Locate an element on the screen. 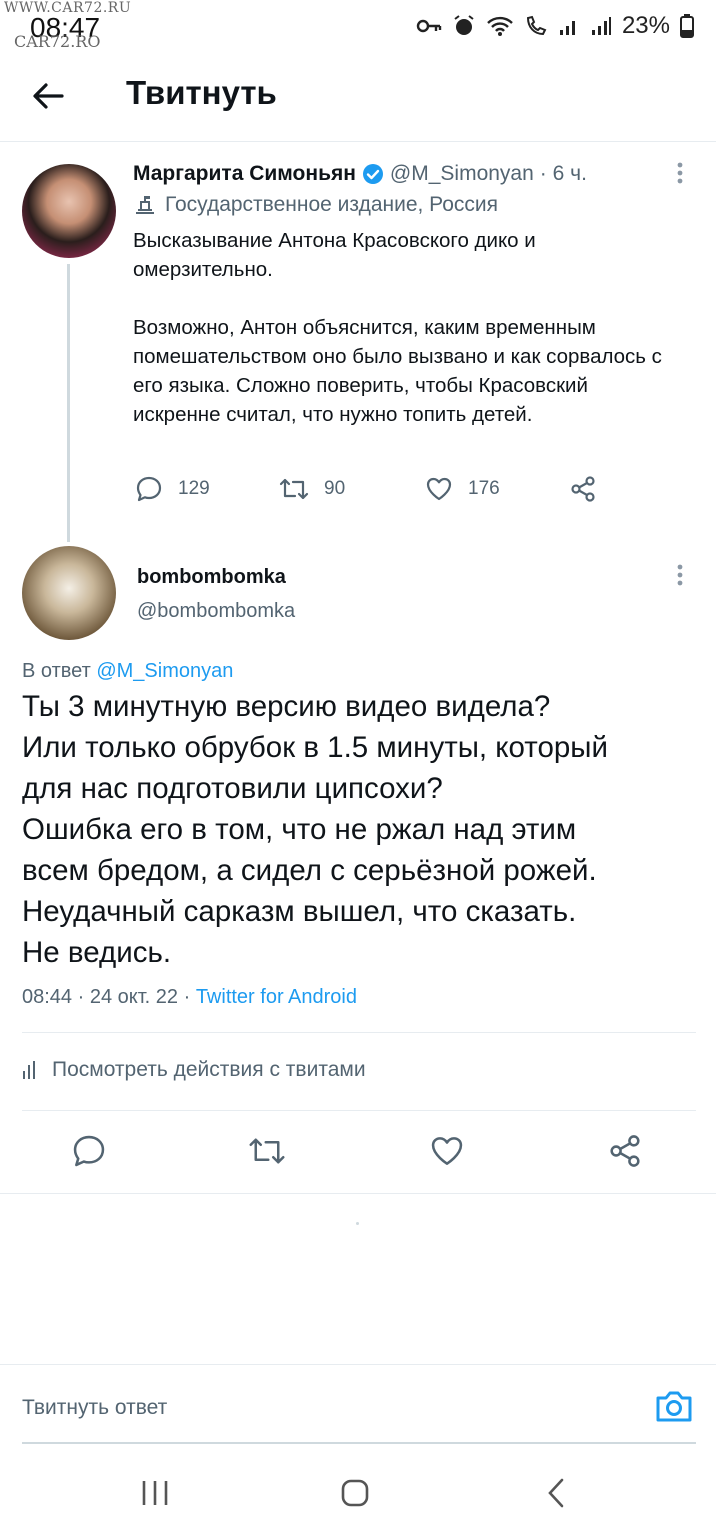 This screenshot has width=716, height=1536. text-line: Неудачный сарказм вышел, что сказать. is located at coordinates (299, 911).